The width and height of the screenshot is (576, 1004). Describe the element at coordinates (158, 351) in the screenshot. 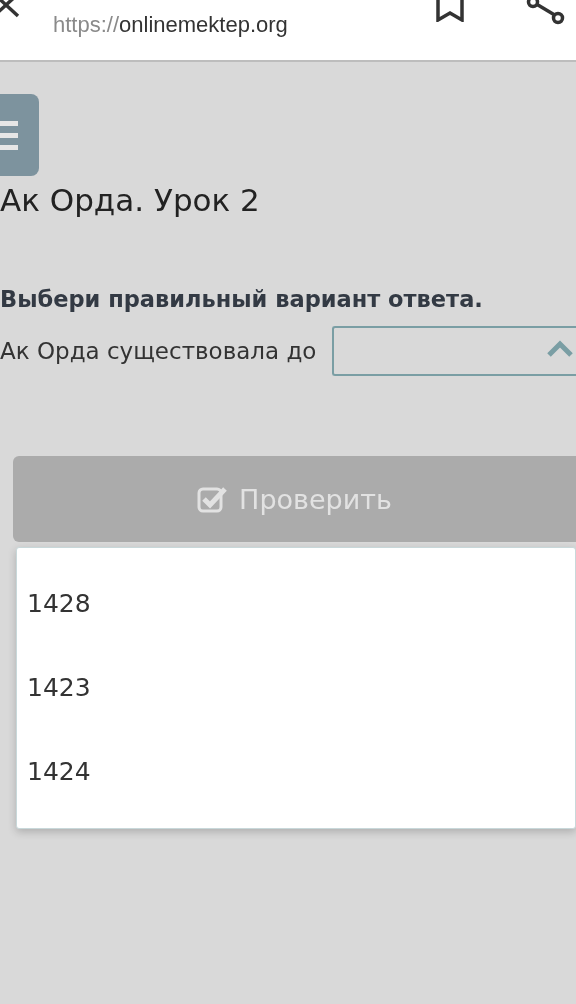

I see `question-text: Ак Орда существовала до` at that location.